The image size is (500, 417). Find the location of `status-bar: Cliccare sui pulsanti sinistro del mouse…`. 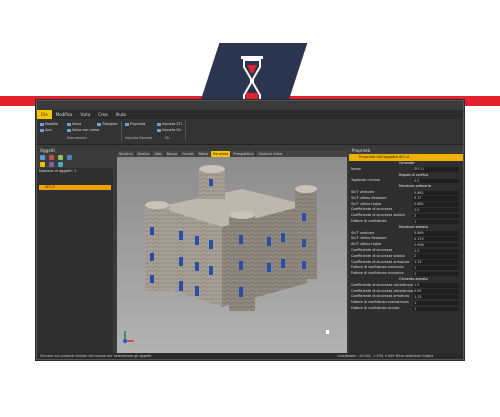

status-bar: Cliccare sui pulsanti sinistro del mouse… is located at coordinates (250, 356).